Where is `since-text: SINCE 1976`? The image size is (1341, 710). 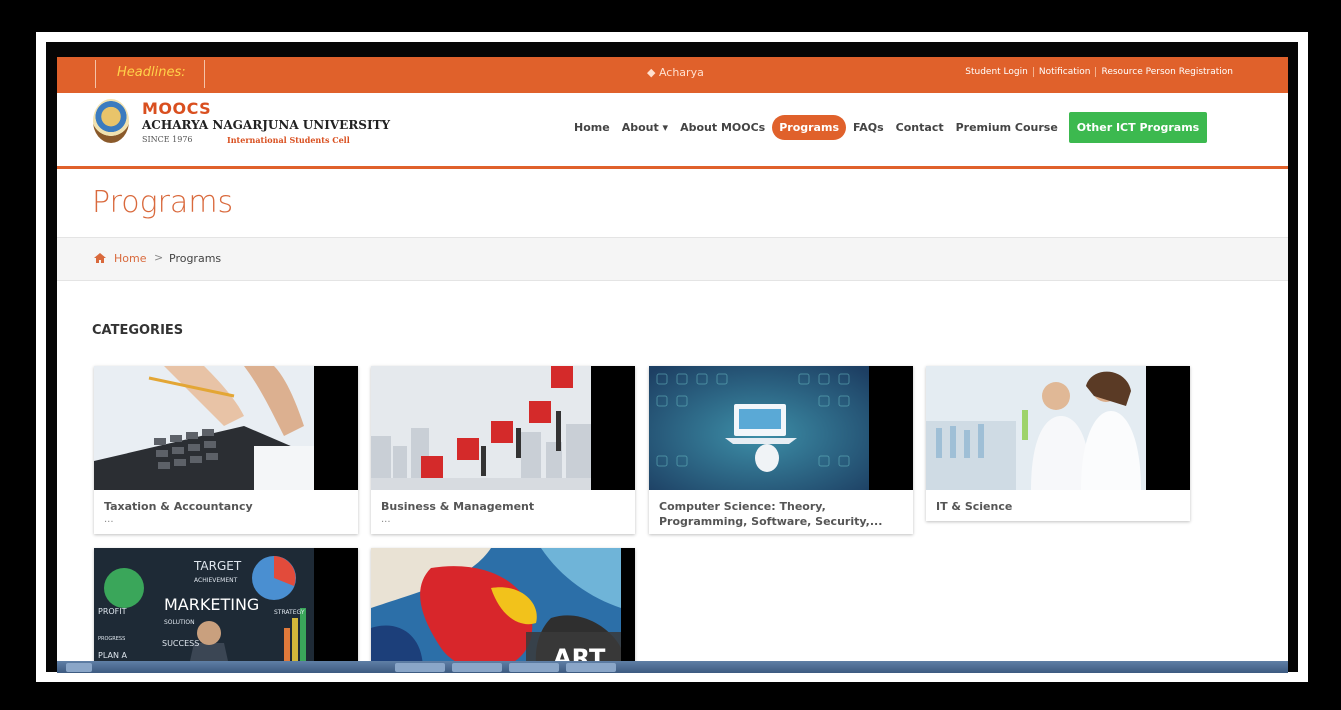
since-text: SINCE 1976 is located at coordinates (167, 139).